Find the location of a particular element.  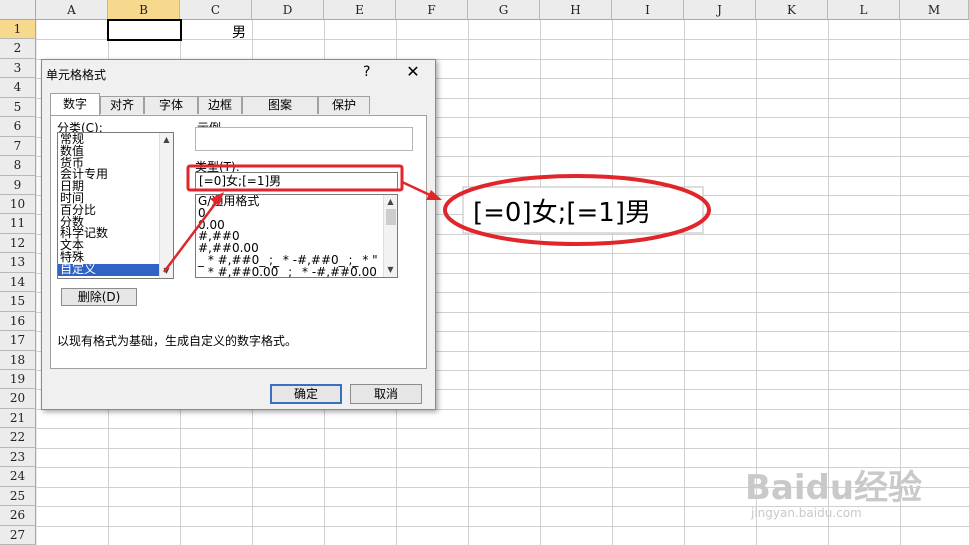

row-header: 16 is located at coordinates (18, 321).